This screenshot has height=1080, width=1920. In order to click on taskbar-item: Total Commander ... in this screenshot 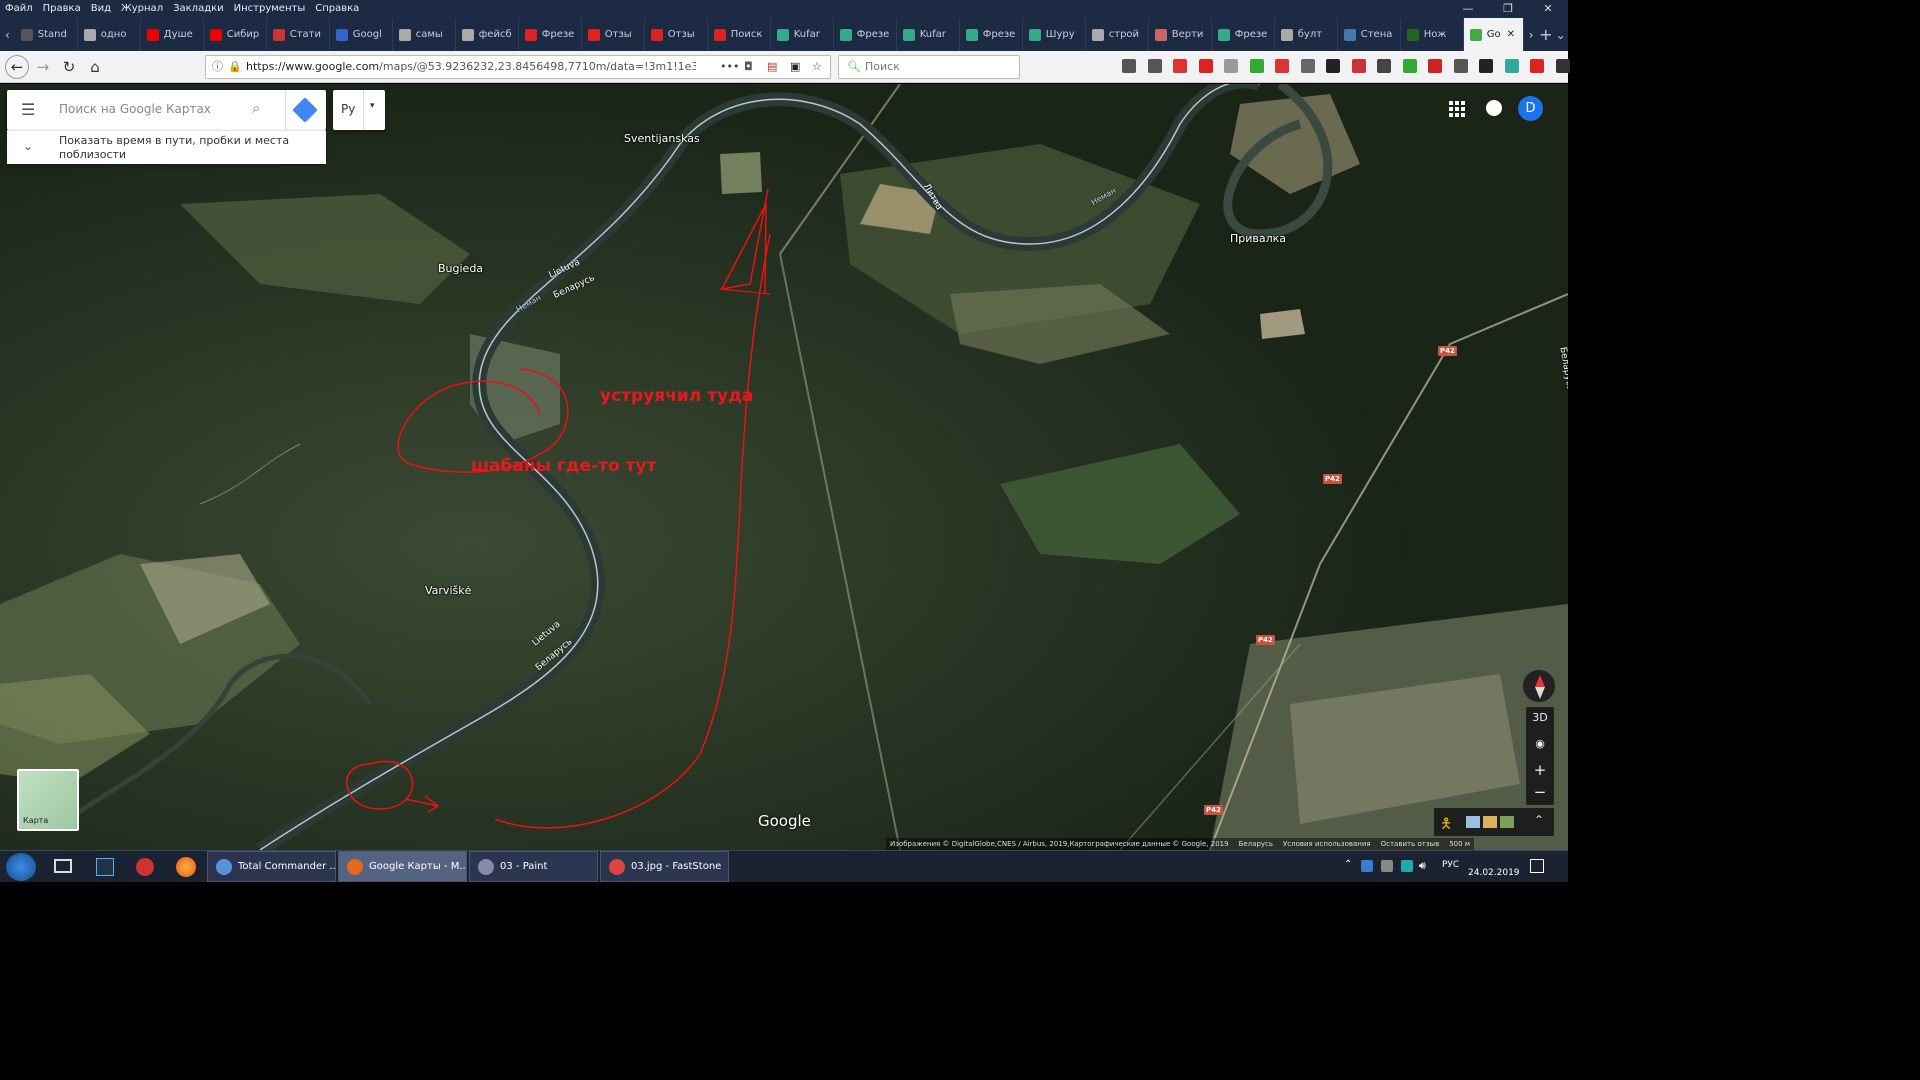, I will do `click(271, 866)`.